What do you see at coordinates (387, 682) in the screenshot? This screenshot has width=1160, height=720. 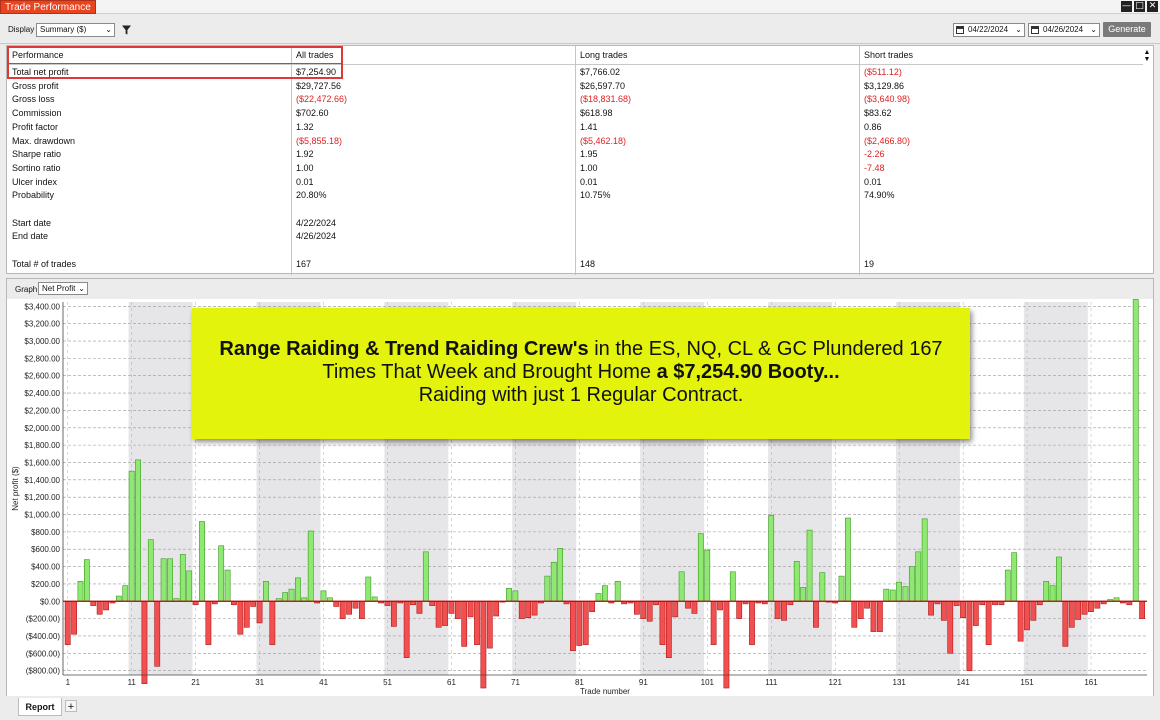 I see `x-tick-label: 51` at bounding box center [387, 682].